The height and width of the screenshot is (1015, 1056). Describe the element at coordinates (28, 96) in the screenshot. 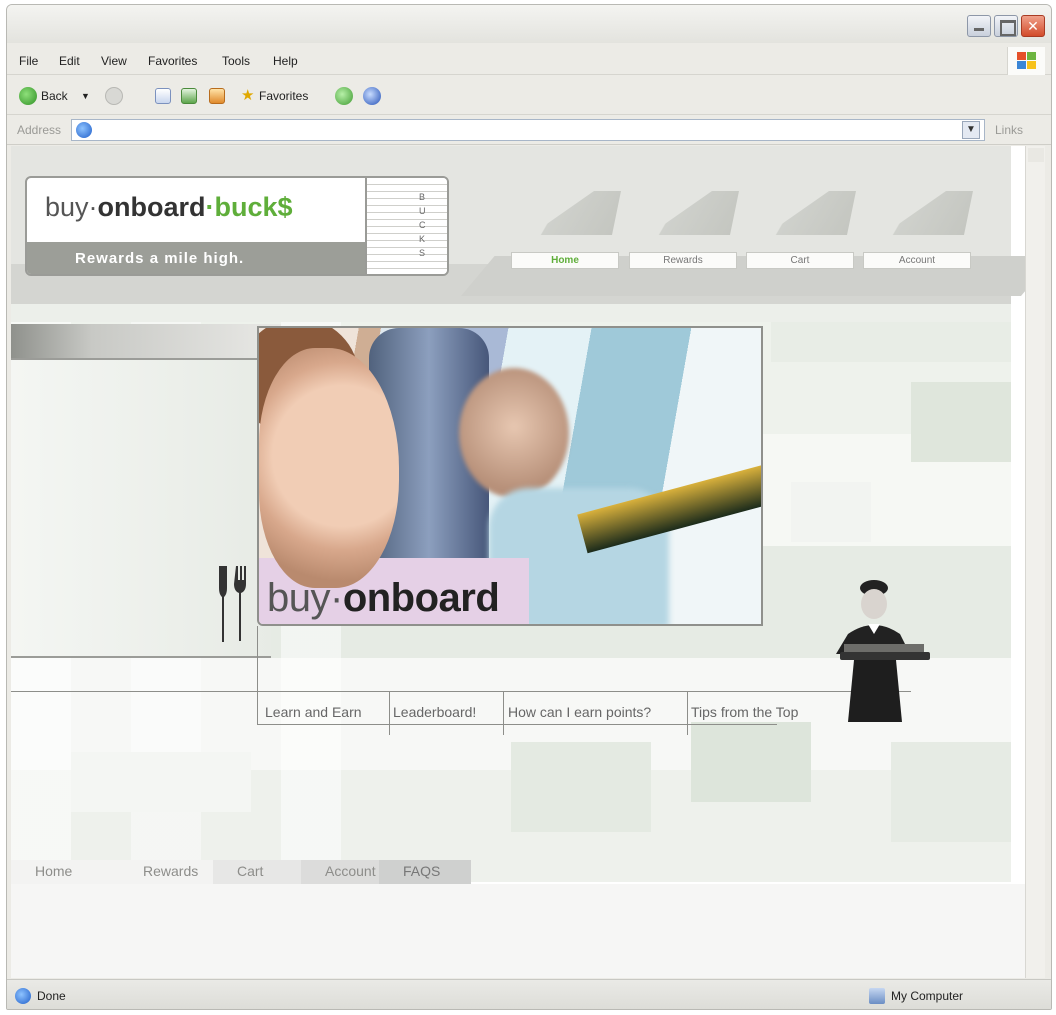

I see `back-icon` at that location.